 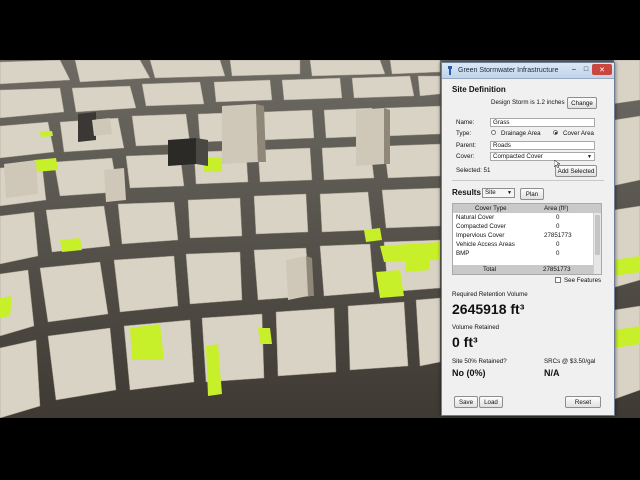 I want to click on reset-button: Reset, so click(x=583, y=402).